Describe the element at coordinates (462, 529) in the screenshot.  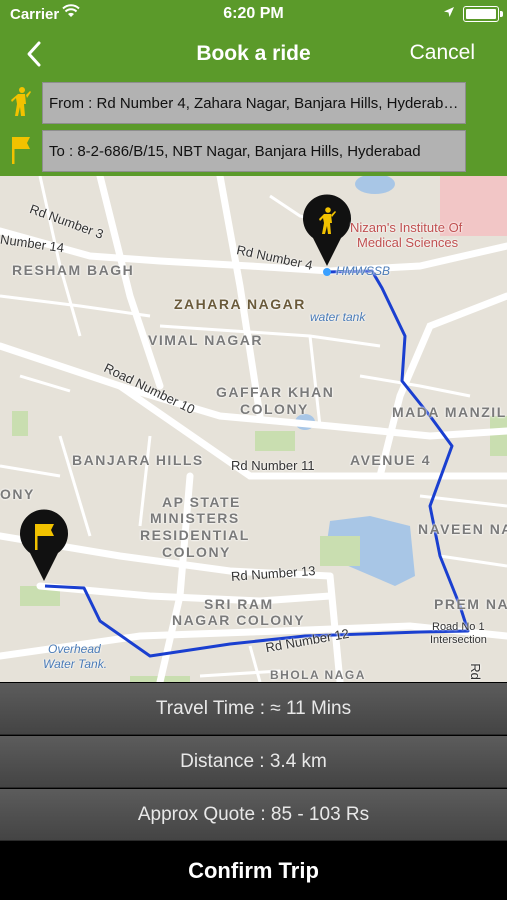
I see `map-label-naveen: NAVEEN NA` at that location.